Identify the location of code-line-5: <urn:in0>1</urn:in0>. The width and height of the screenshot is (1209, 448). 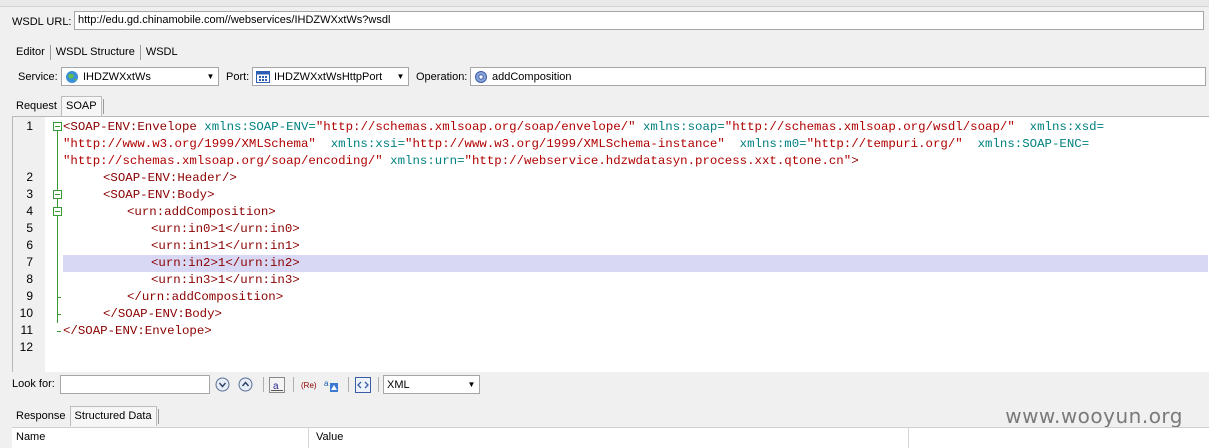
(225, 229).